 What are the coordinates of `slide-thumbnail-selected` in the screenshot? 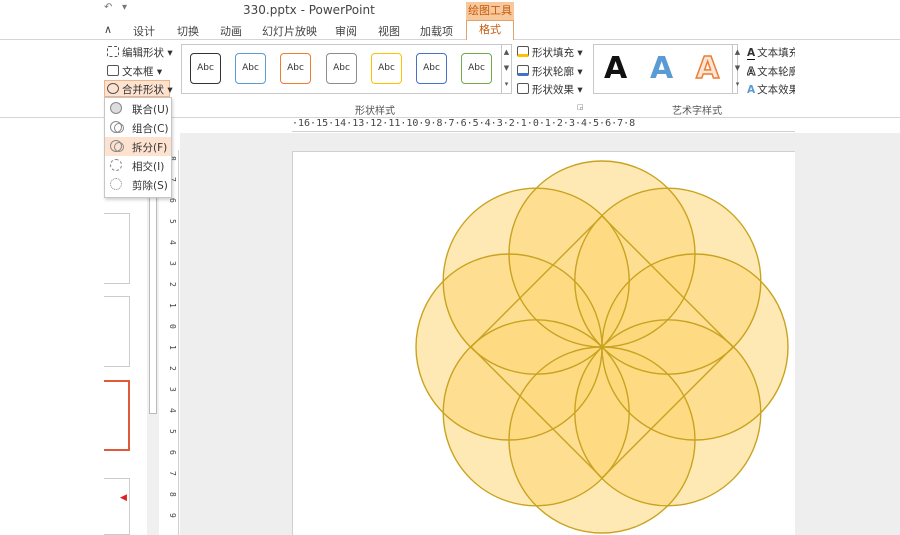 It's located at (117, 415).